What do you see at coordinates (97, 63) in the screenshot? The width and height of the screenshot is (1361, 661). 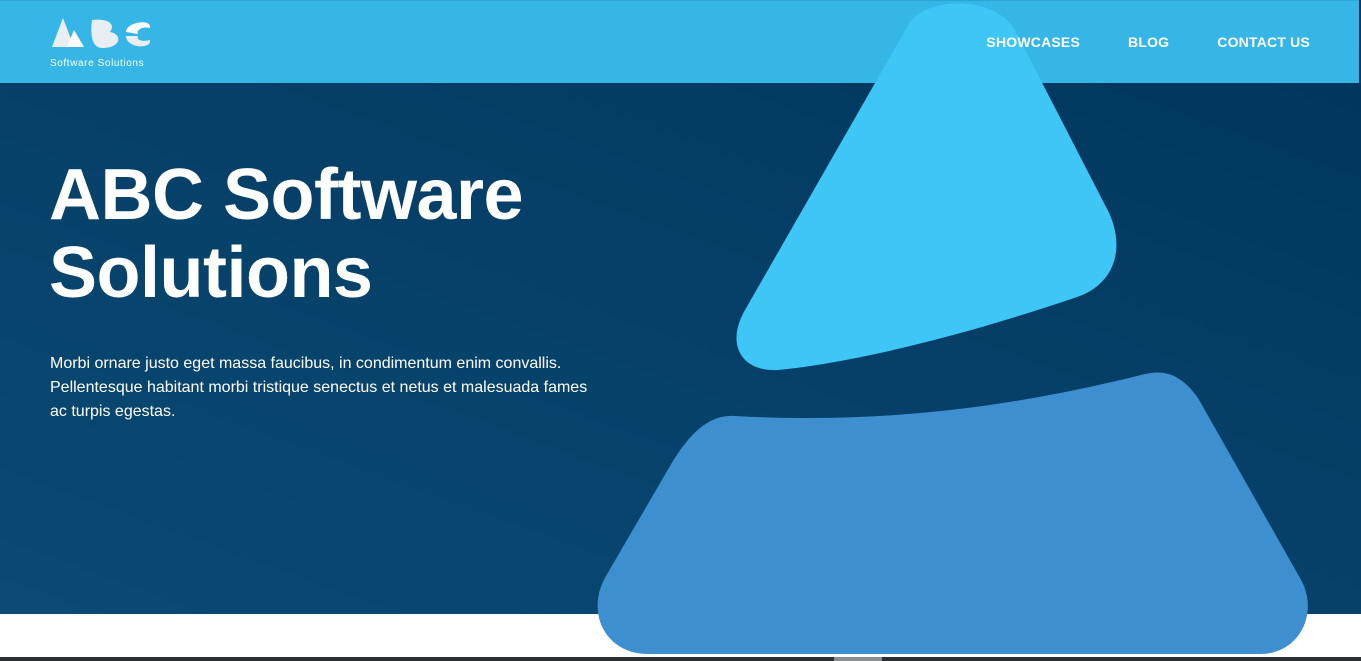 I see `logo-tagline: Software Solutions` at bounding box center [97, 63].